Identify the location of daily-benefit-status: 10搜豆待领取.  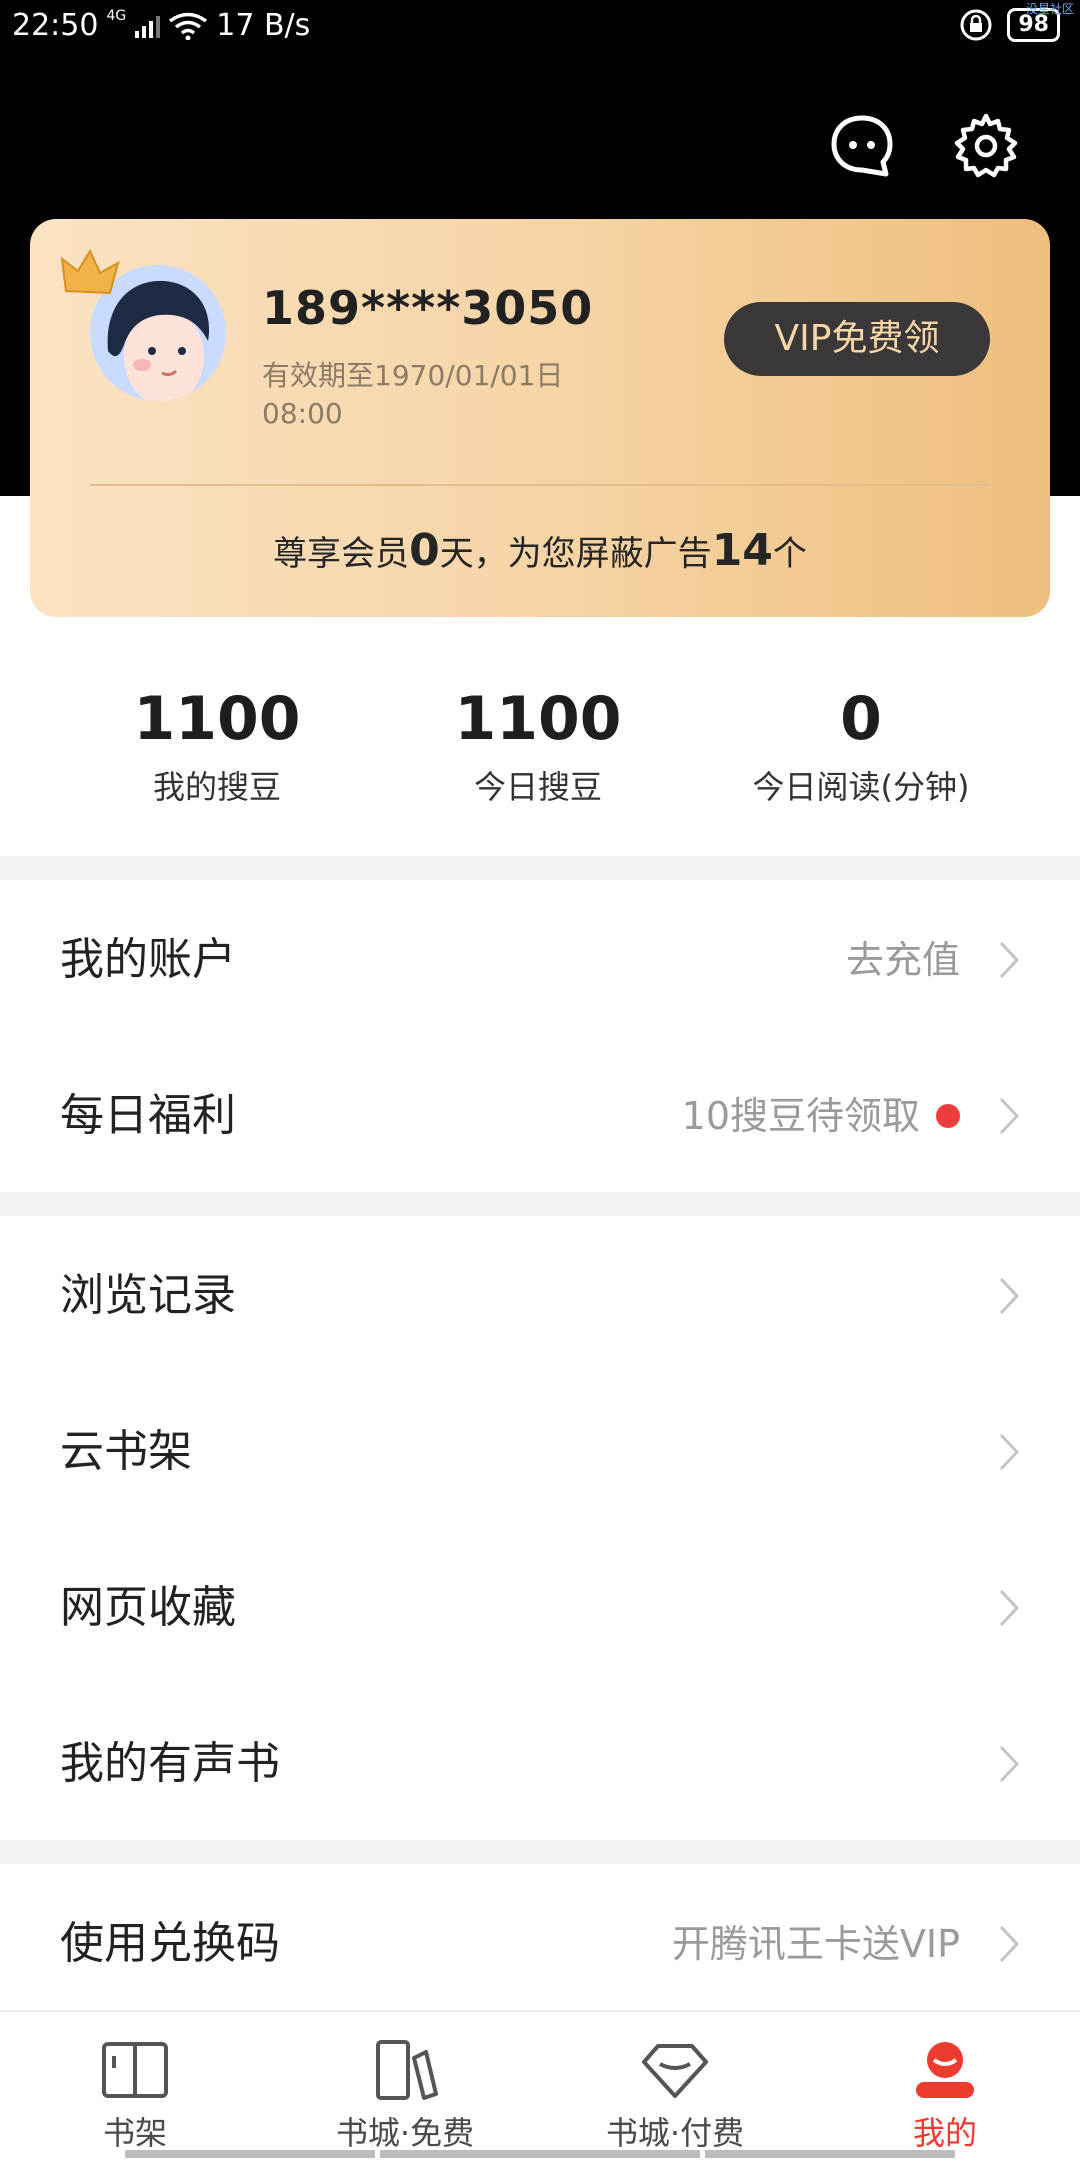
(821, 1116).